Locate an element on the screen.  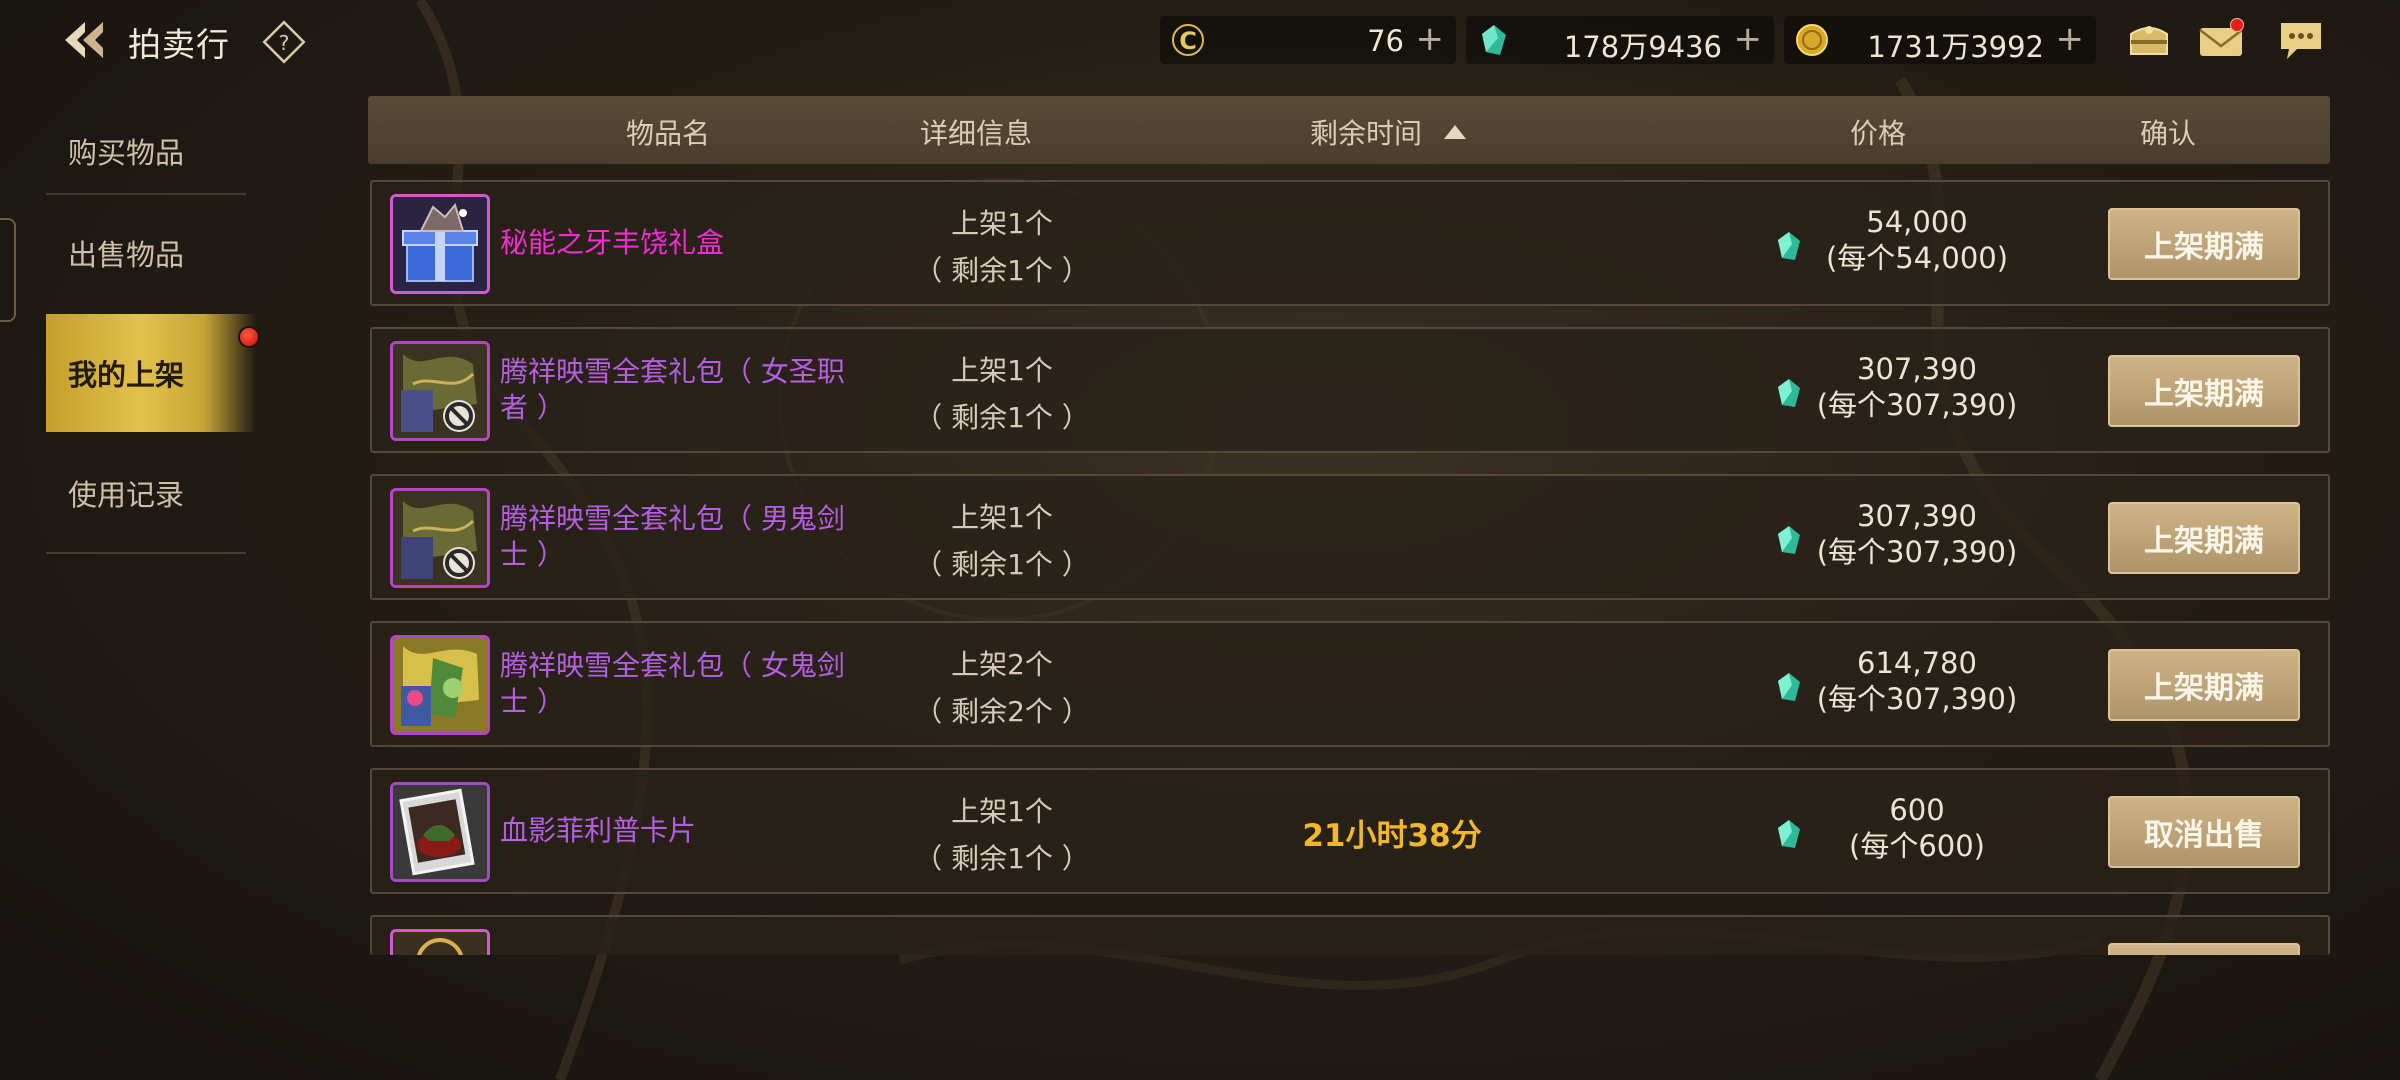
item-name: 腾祥映雪全套礼包（ 女圣职者 ） is located at coordinates (672, 389).